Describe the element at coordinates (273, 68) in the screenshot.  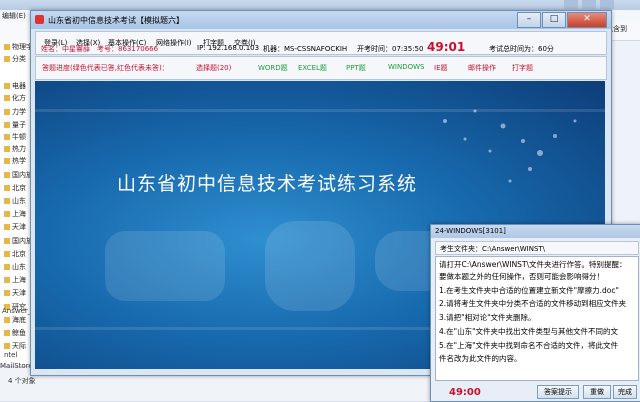
I see `question-type-word: WORD题` at that location.